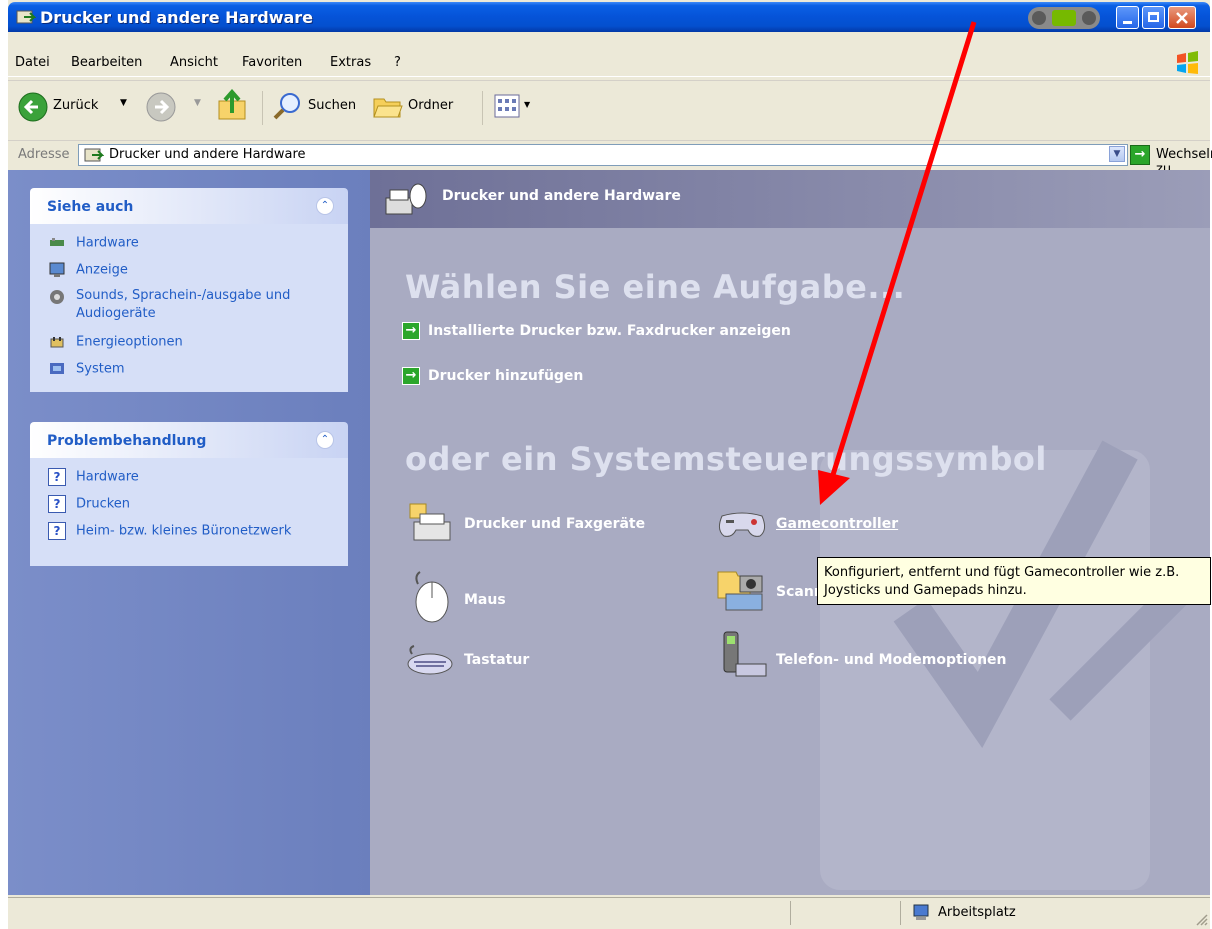 This screenshot has width=1212, height=929. I want to click on toolbar: Zurück ▼ ▼ Suchen Ordner ▼, so click(609, 108).